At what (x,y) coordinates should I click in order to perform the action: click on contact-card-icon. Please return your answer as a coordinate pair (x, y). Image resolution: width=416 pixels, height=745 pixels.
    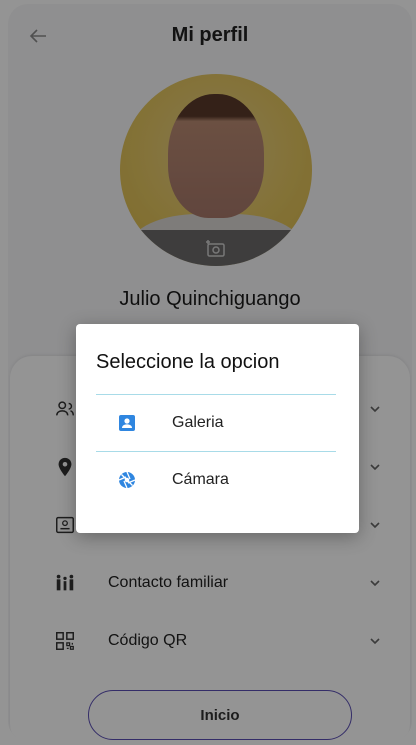
    Looking at the image, I should click on (127, 423).